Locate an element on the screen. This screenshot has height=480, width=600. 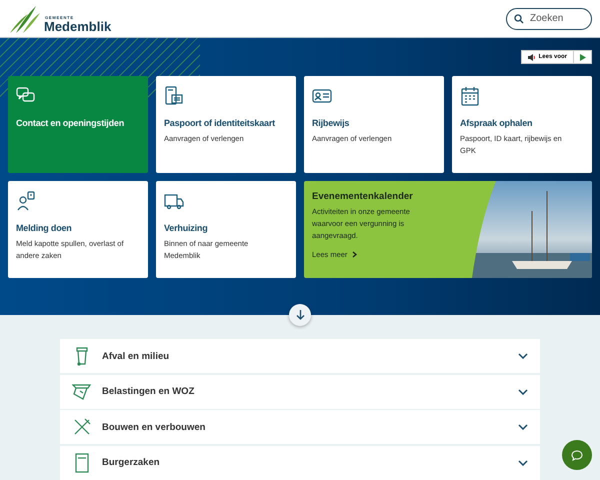
topic-accordion: Belastingen en WOZ is located at coordinates (300, 391).